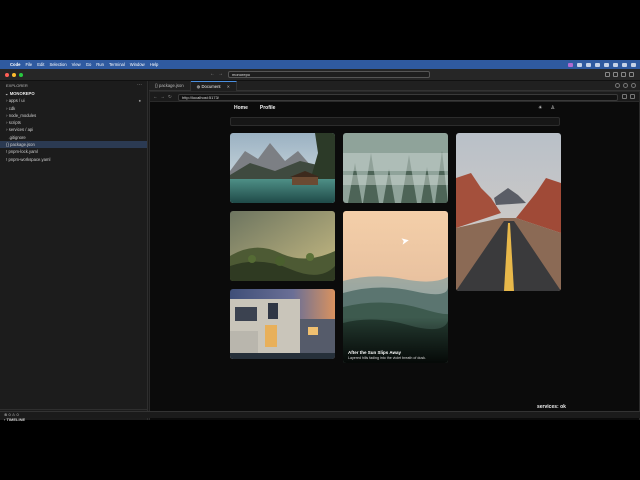 This screenshot has width=640, height=480. I want to click on zoom-window-button, so click(21, 75).